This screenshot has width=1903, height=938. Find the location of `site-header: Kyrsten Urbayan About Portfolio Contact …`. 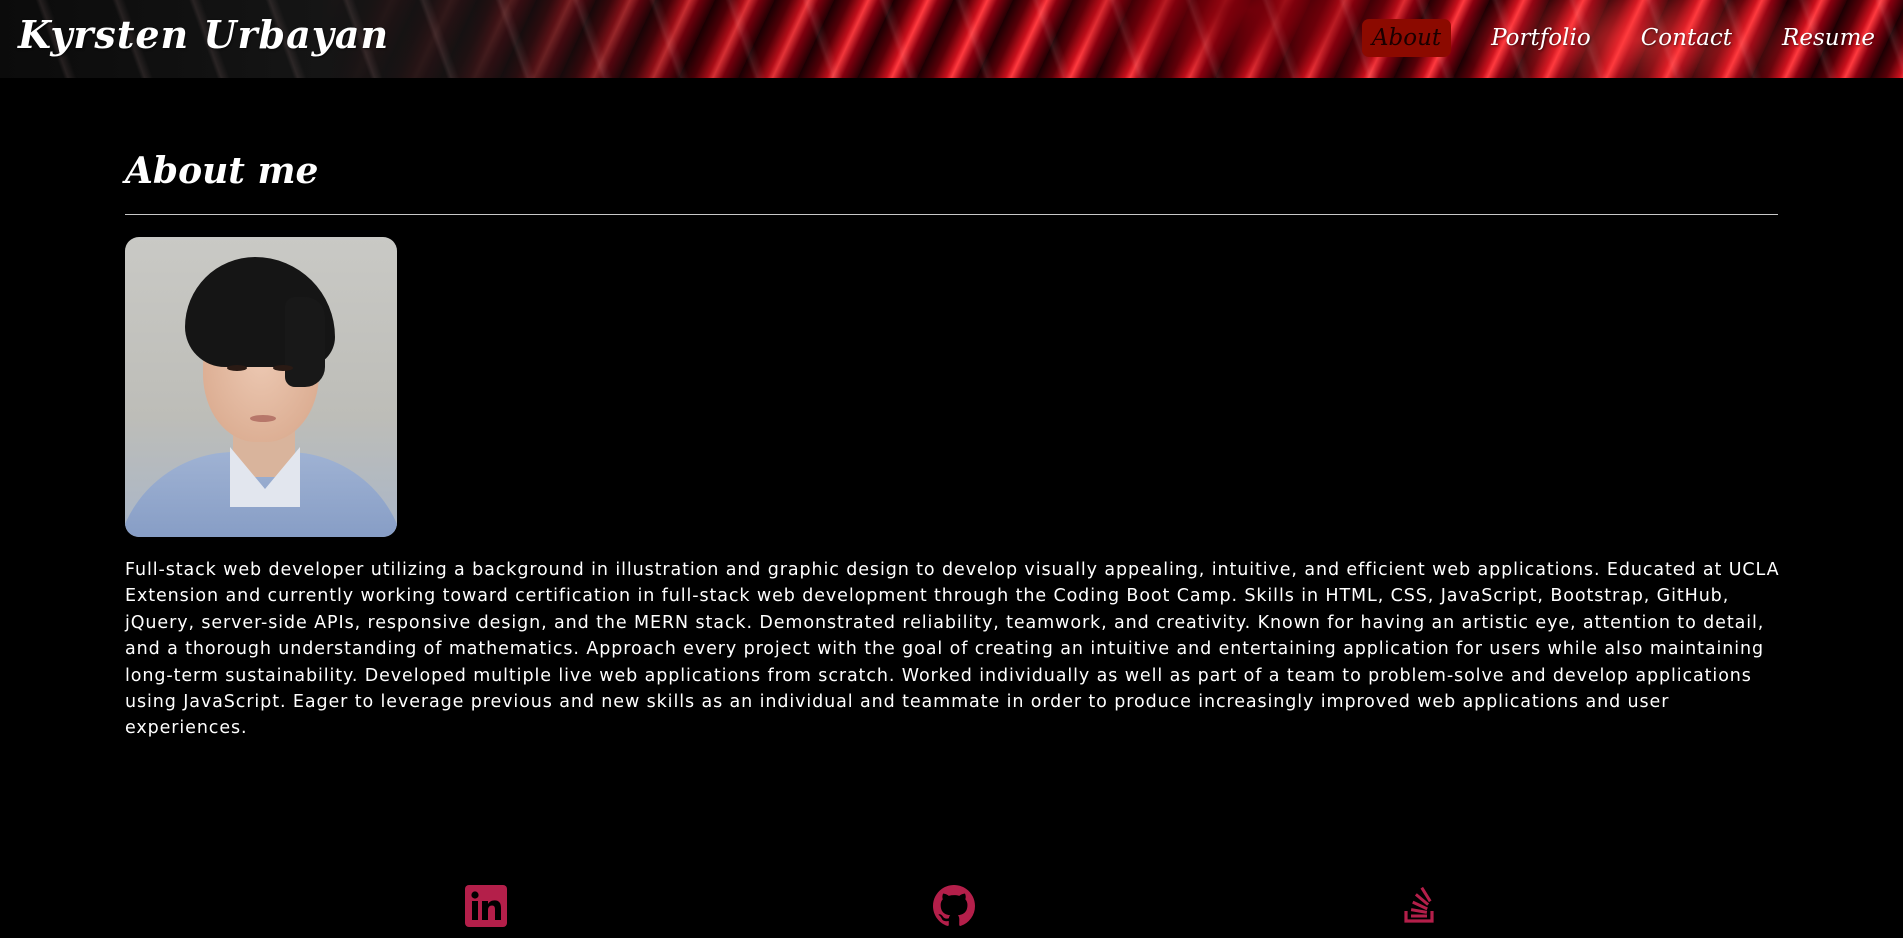

site-header: Kyrsten Urbayan About Portfolio Contact … is located at coordinates (951, 39).